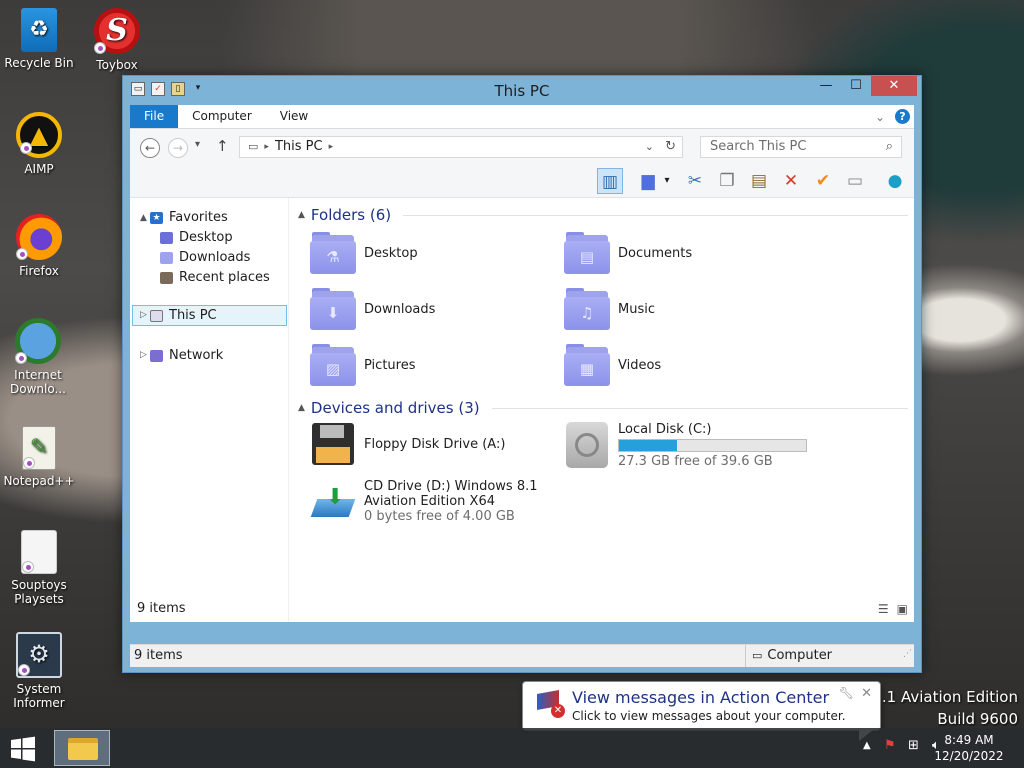 Image resolution: width=1024 pixels, height=768 pixels. Describe the element at coordinates (215, 257) in the screenshot. I see `nav-label: Downloads` at that location.